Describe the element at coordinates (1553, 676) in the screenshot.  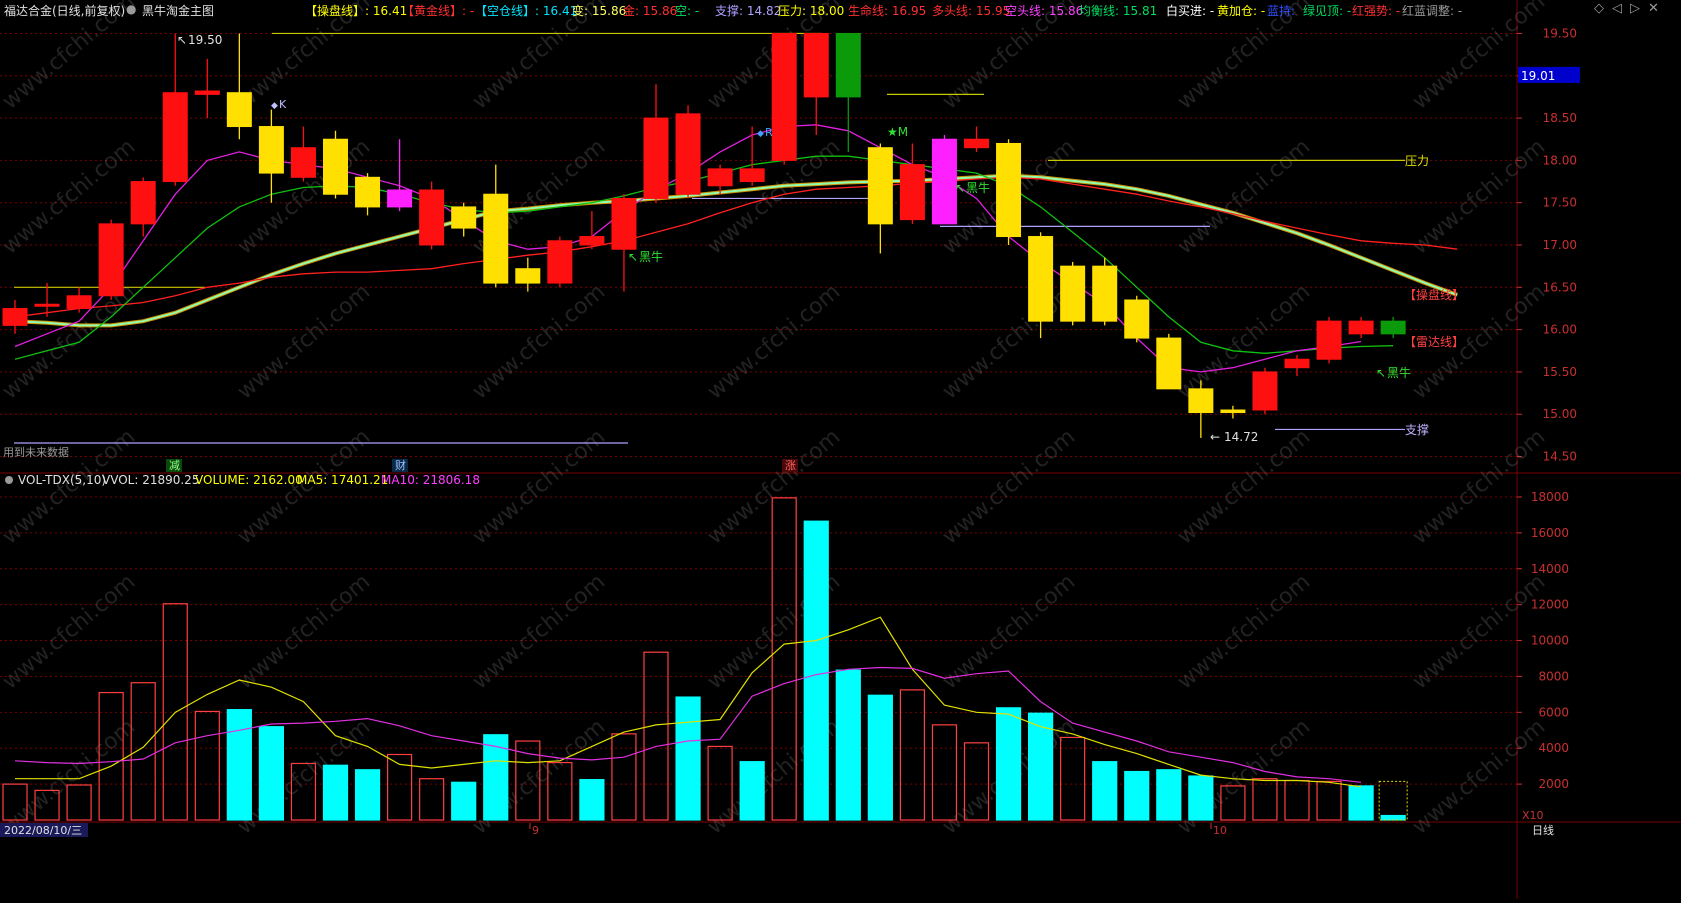
I see `volume-tick-label: 8000` at that location.